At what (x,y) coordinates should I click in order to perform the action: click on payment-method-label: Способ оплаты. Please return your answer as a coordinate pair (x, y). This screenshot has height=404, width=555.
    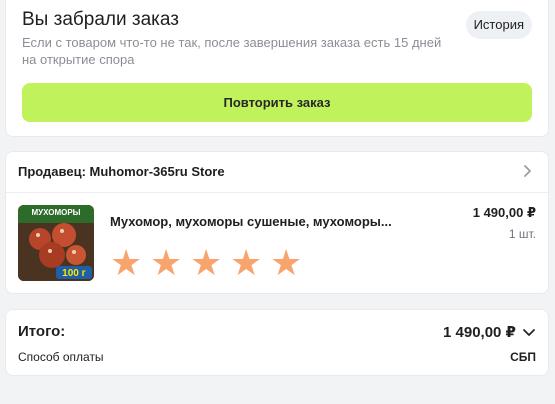
    Looking at the image, I should click on (61, 357).